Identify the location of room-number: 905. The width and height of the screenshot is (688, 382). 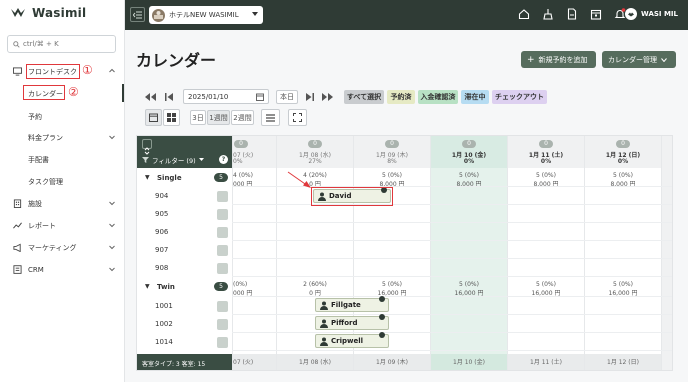
(162, 214).